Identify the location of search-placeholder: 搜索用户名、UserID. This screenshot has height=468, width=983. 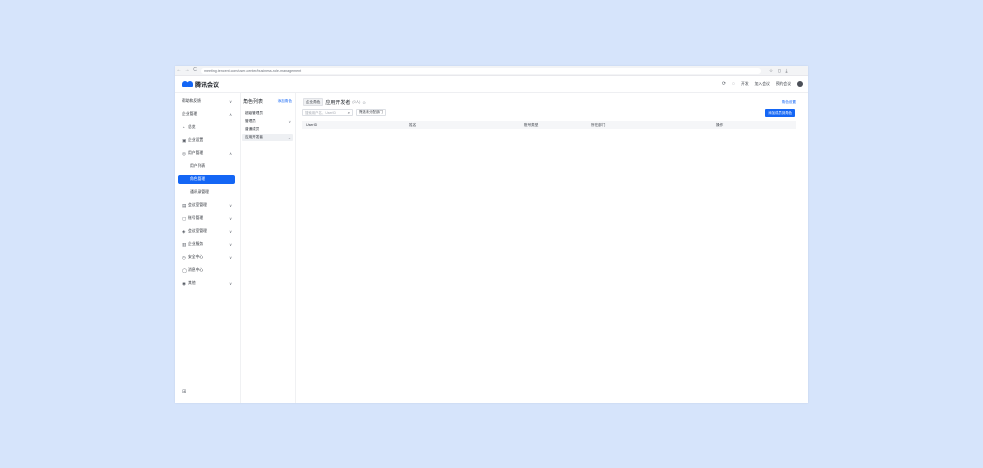
(320, 113).